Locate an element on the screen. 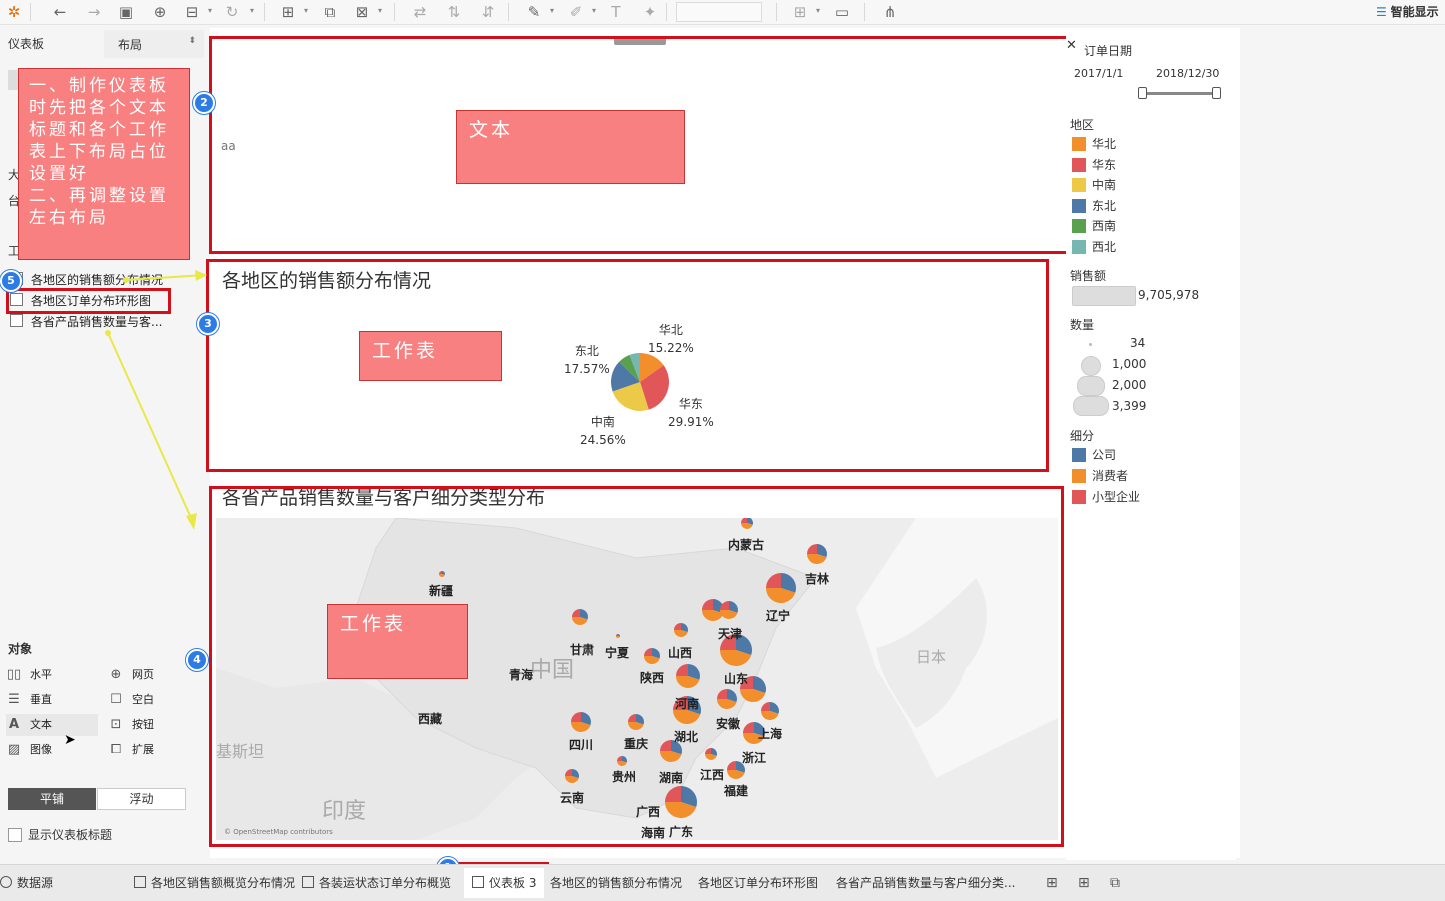 This screenshot has height=901, width=1445. object-web: ⊕ 网页 is located at coordinates (131, 675).